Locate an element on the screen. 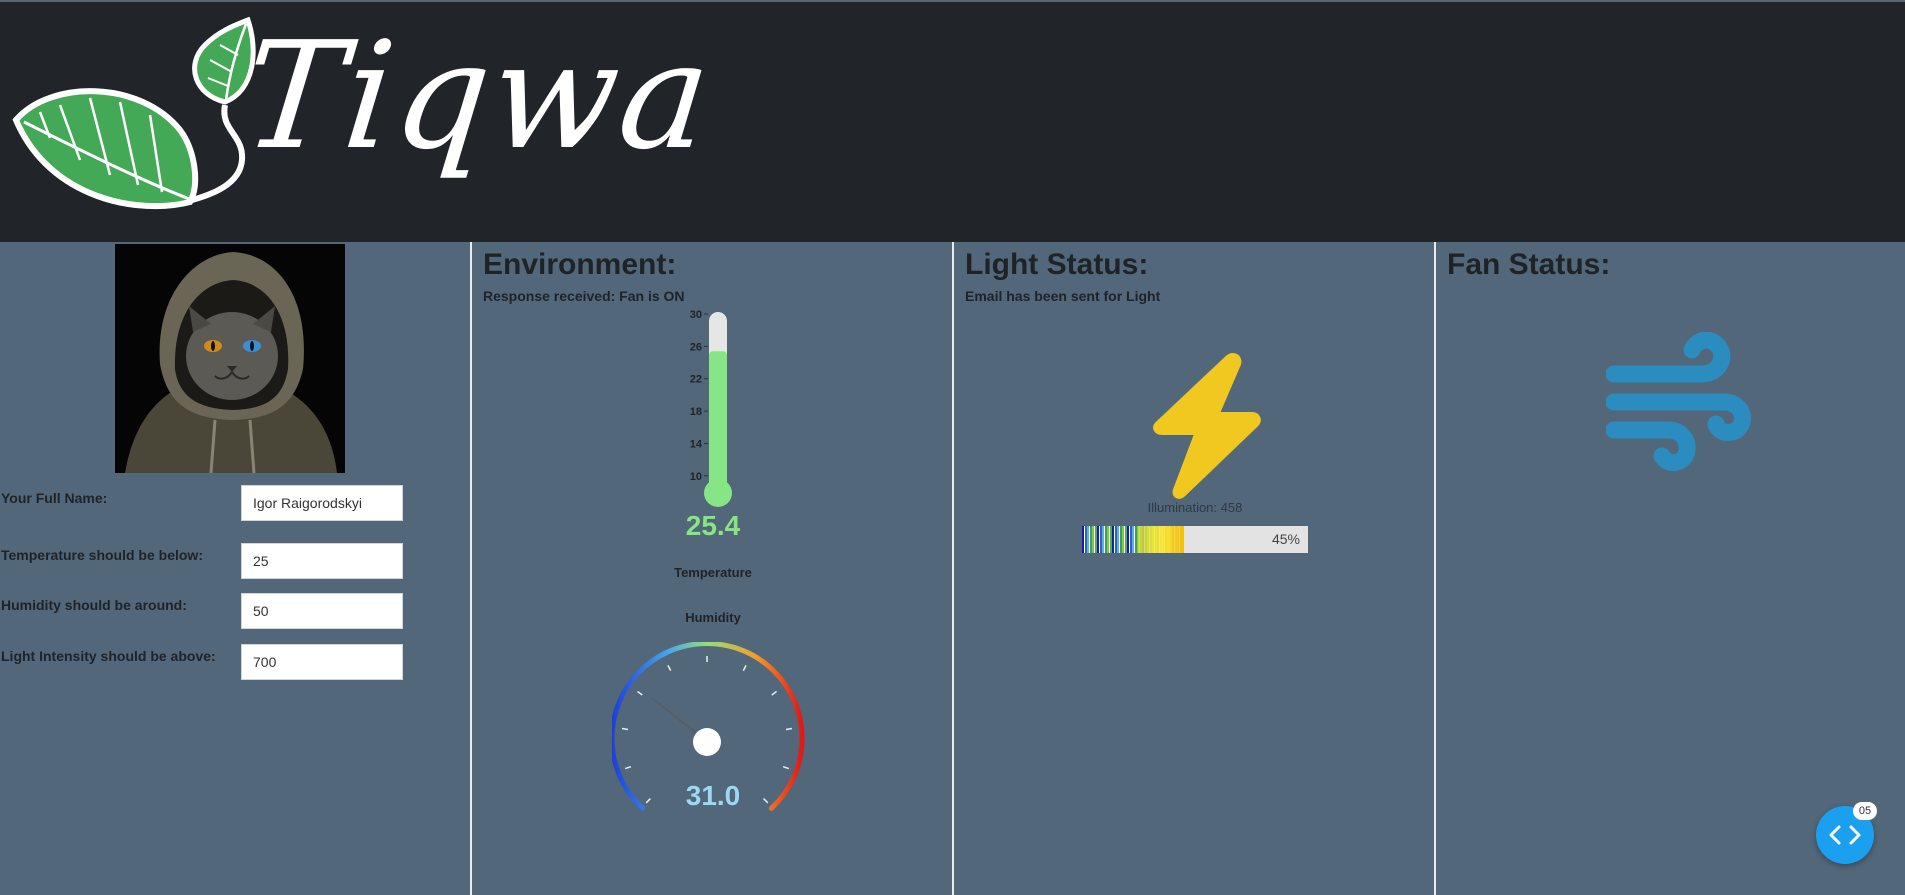 This screenshot has width=1905, height=895. code-nav-icon is located at coordinates (1845, 835).